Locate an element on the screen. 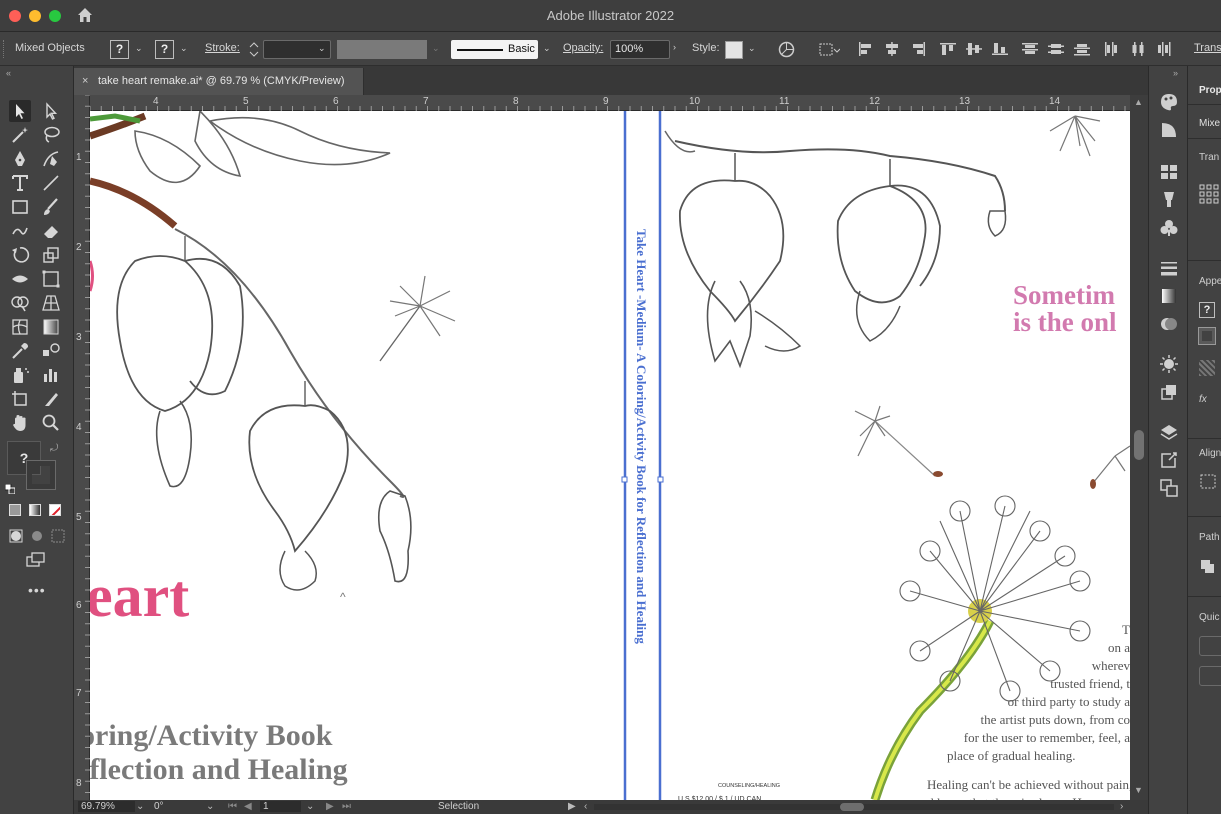  shape-builder-tool-icon is located at coordinates (20, 303).